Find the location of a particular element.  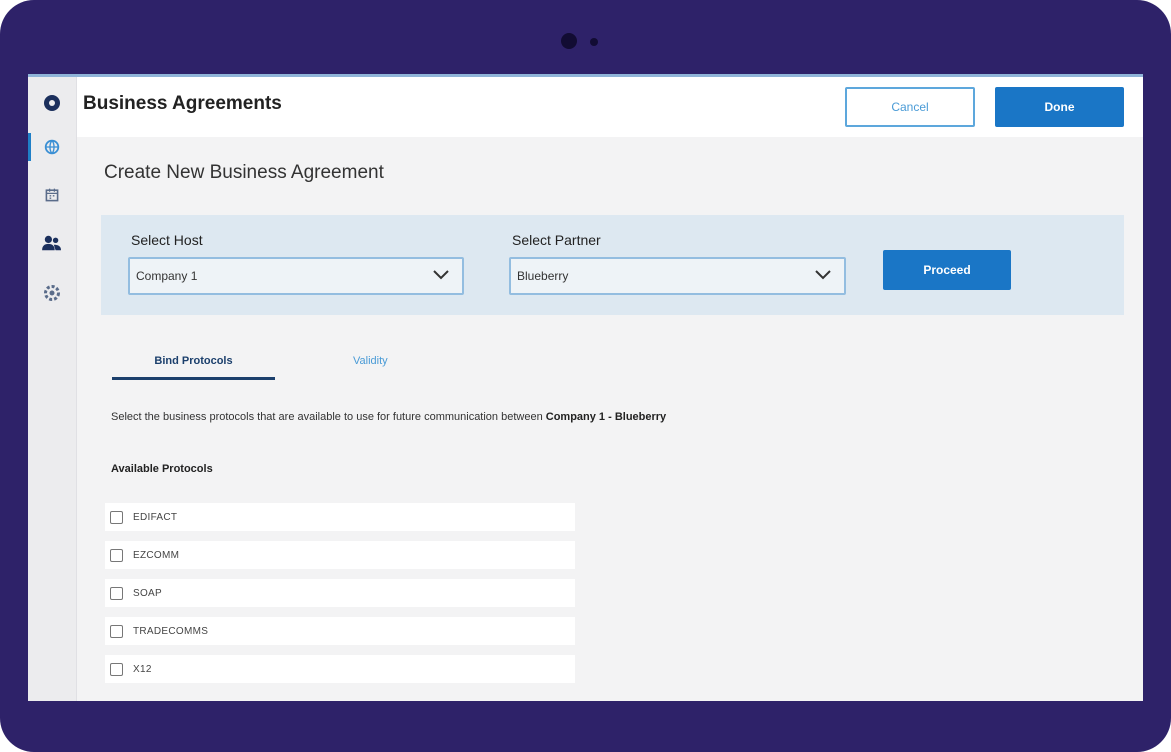

sidebar-item-agreements is located at coordinates (52, 147).